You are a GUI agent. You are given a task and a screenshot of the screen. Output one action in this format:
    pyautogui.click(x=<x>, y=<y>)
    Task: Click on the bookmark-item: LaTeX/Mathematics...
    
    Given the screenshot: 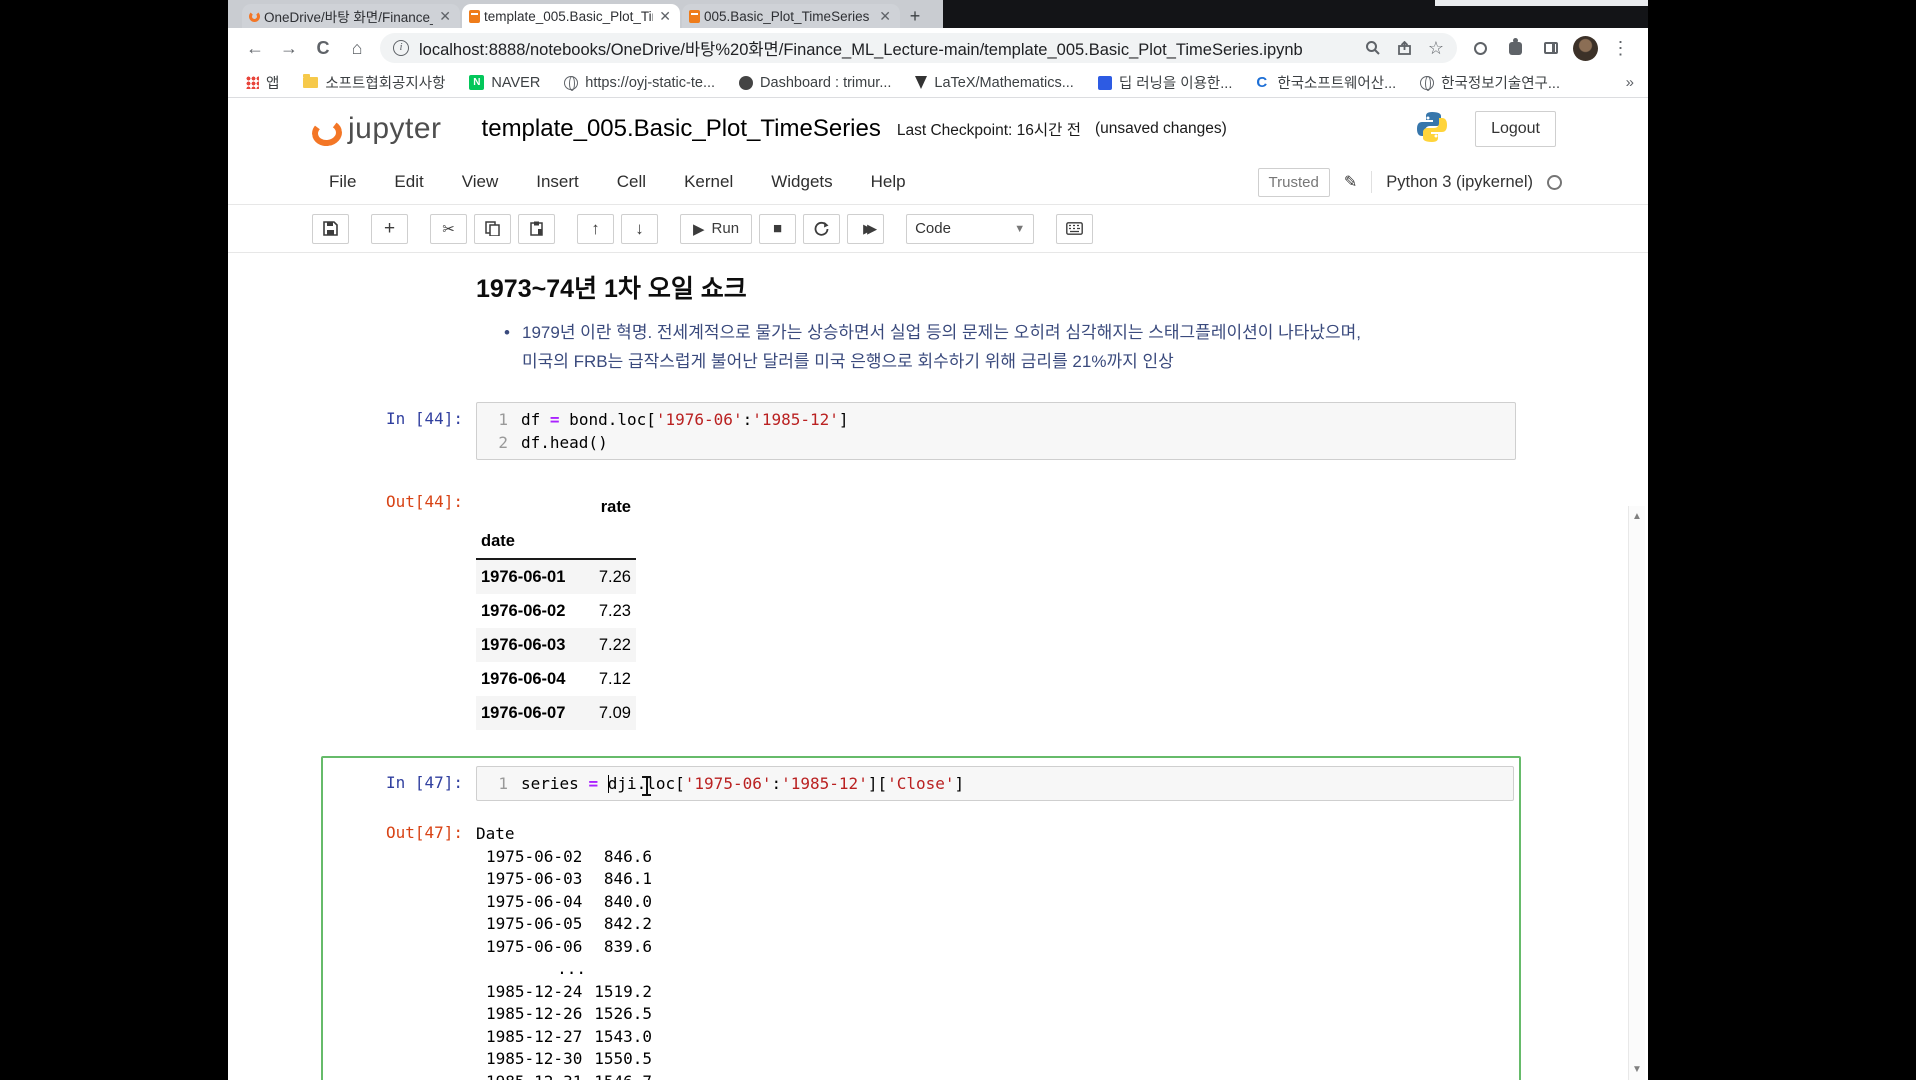 What is the action you would take?
    pyautogui.click(x=994, y=83)
    